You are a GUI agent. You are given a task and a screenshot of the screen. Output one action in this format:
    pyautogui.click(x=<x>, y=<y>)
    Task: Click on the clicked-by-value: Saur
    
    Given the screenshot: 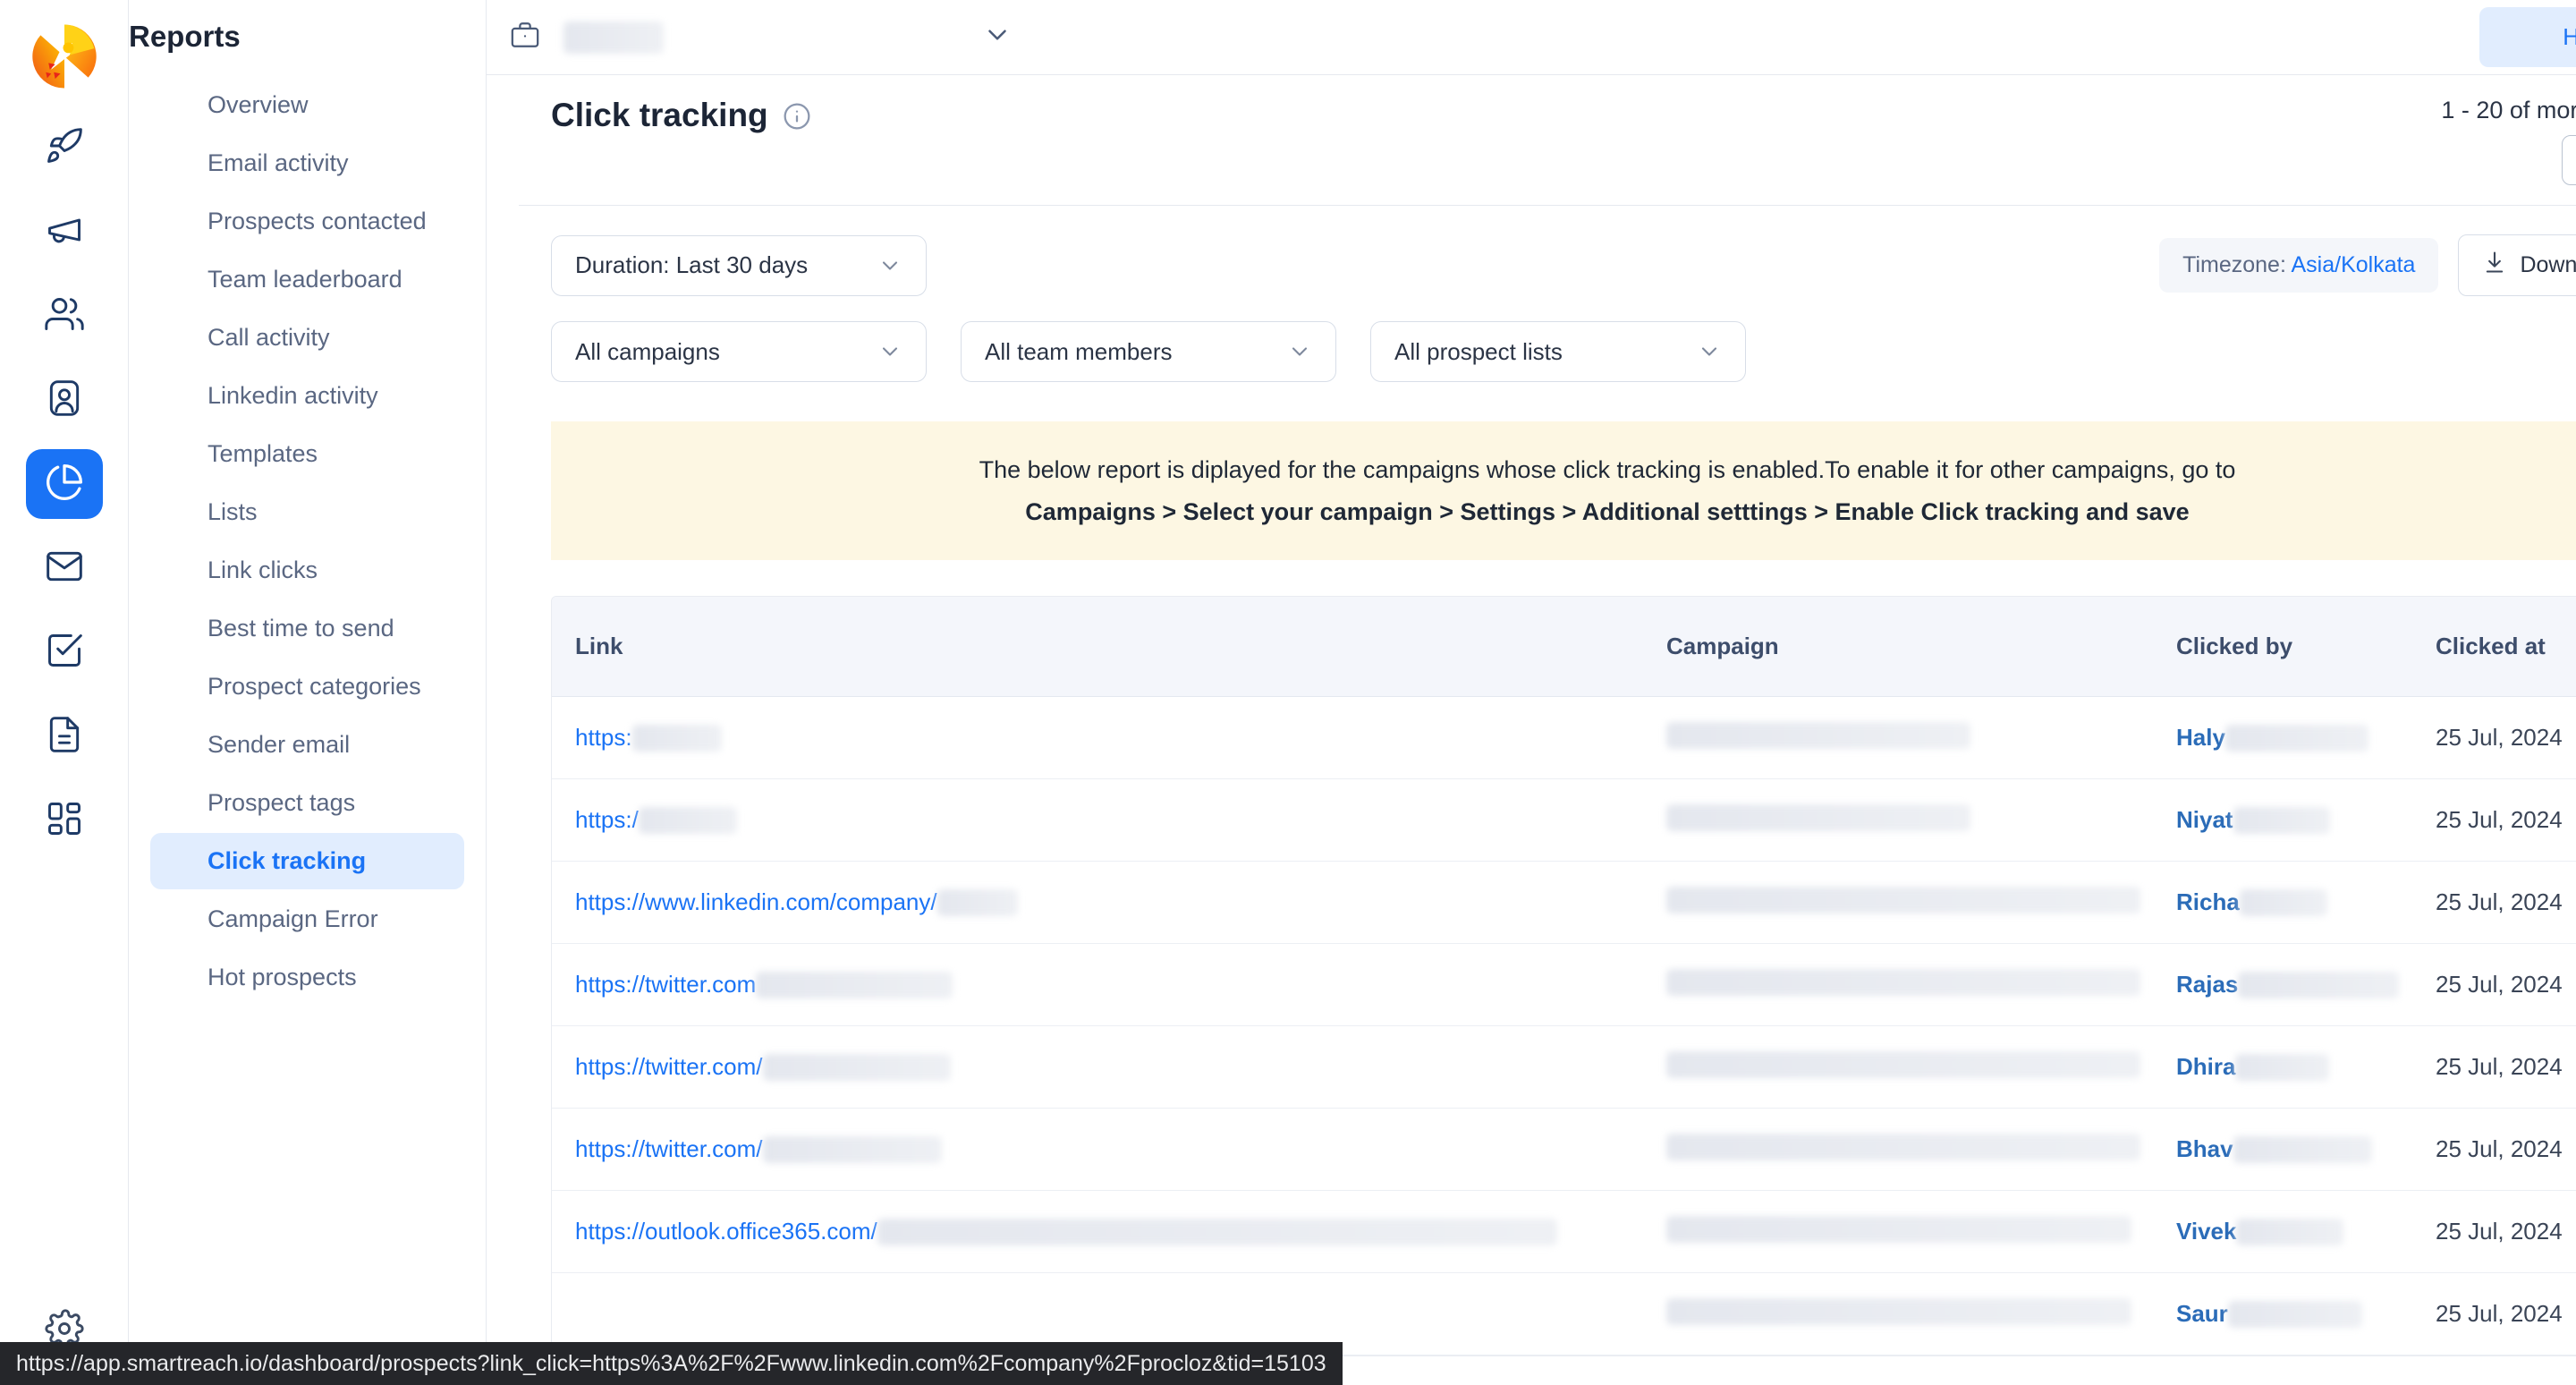 What is the action you would take?
    pyautogui.click(x=2294, y=1314)
    